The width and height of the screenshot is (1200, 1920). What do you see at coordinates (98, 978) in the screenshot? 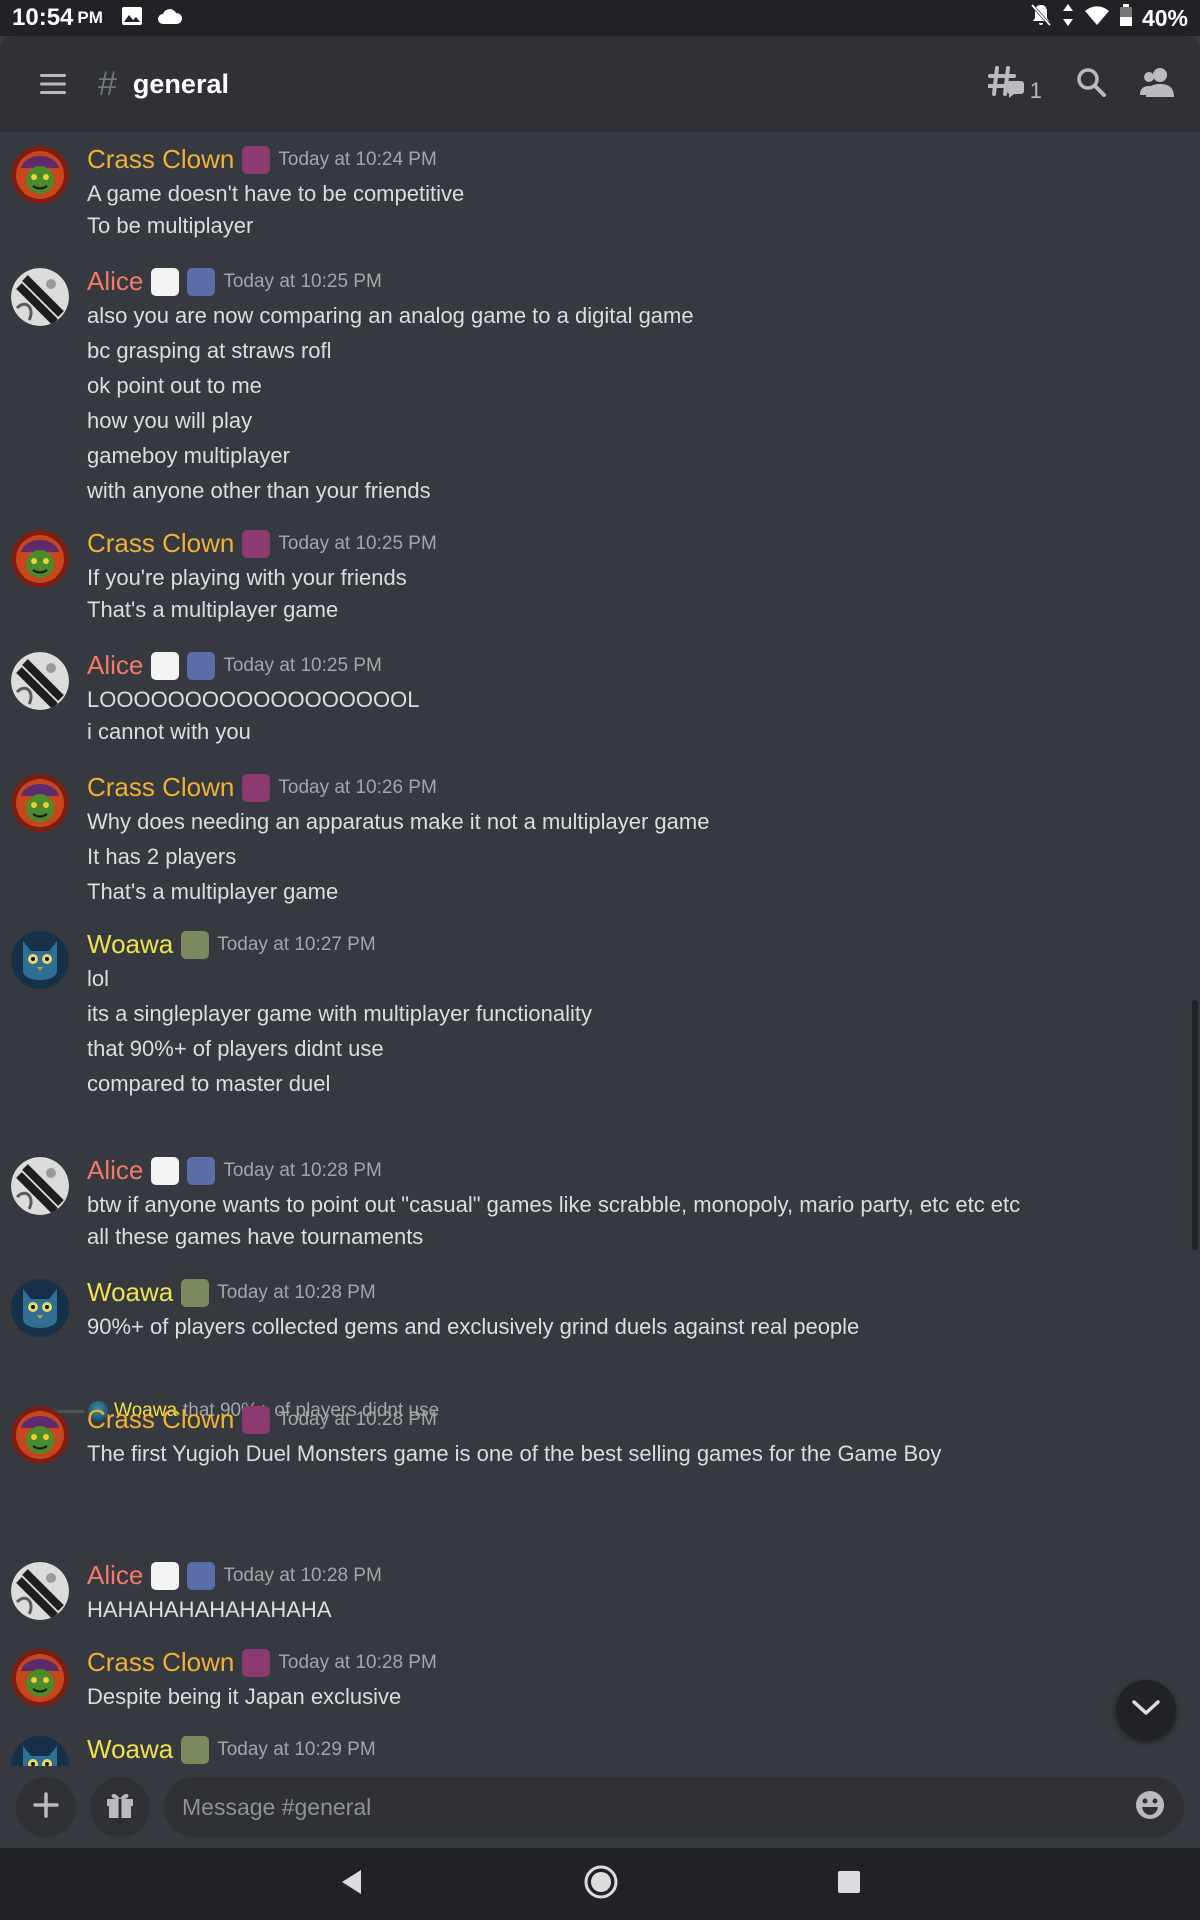
I see `message-content: lol` at bounding box center [98, 978].